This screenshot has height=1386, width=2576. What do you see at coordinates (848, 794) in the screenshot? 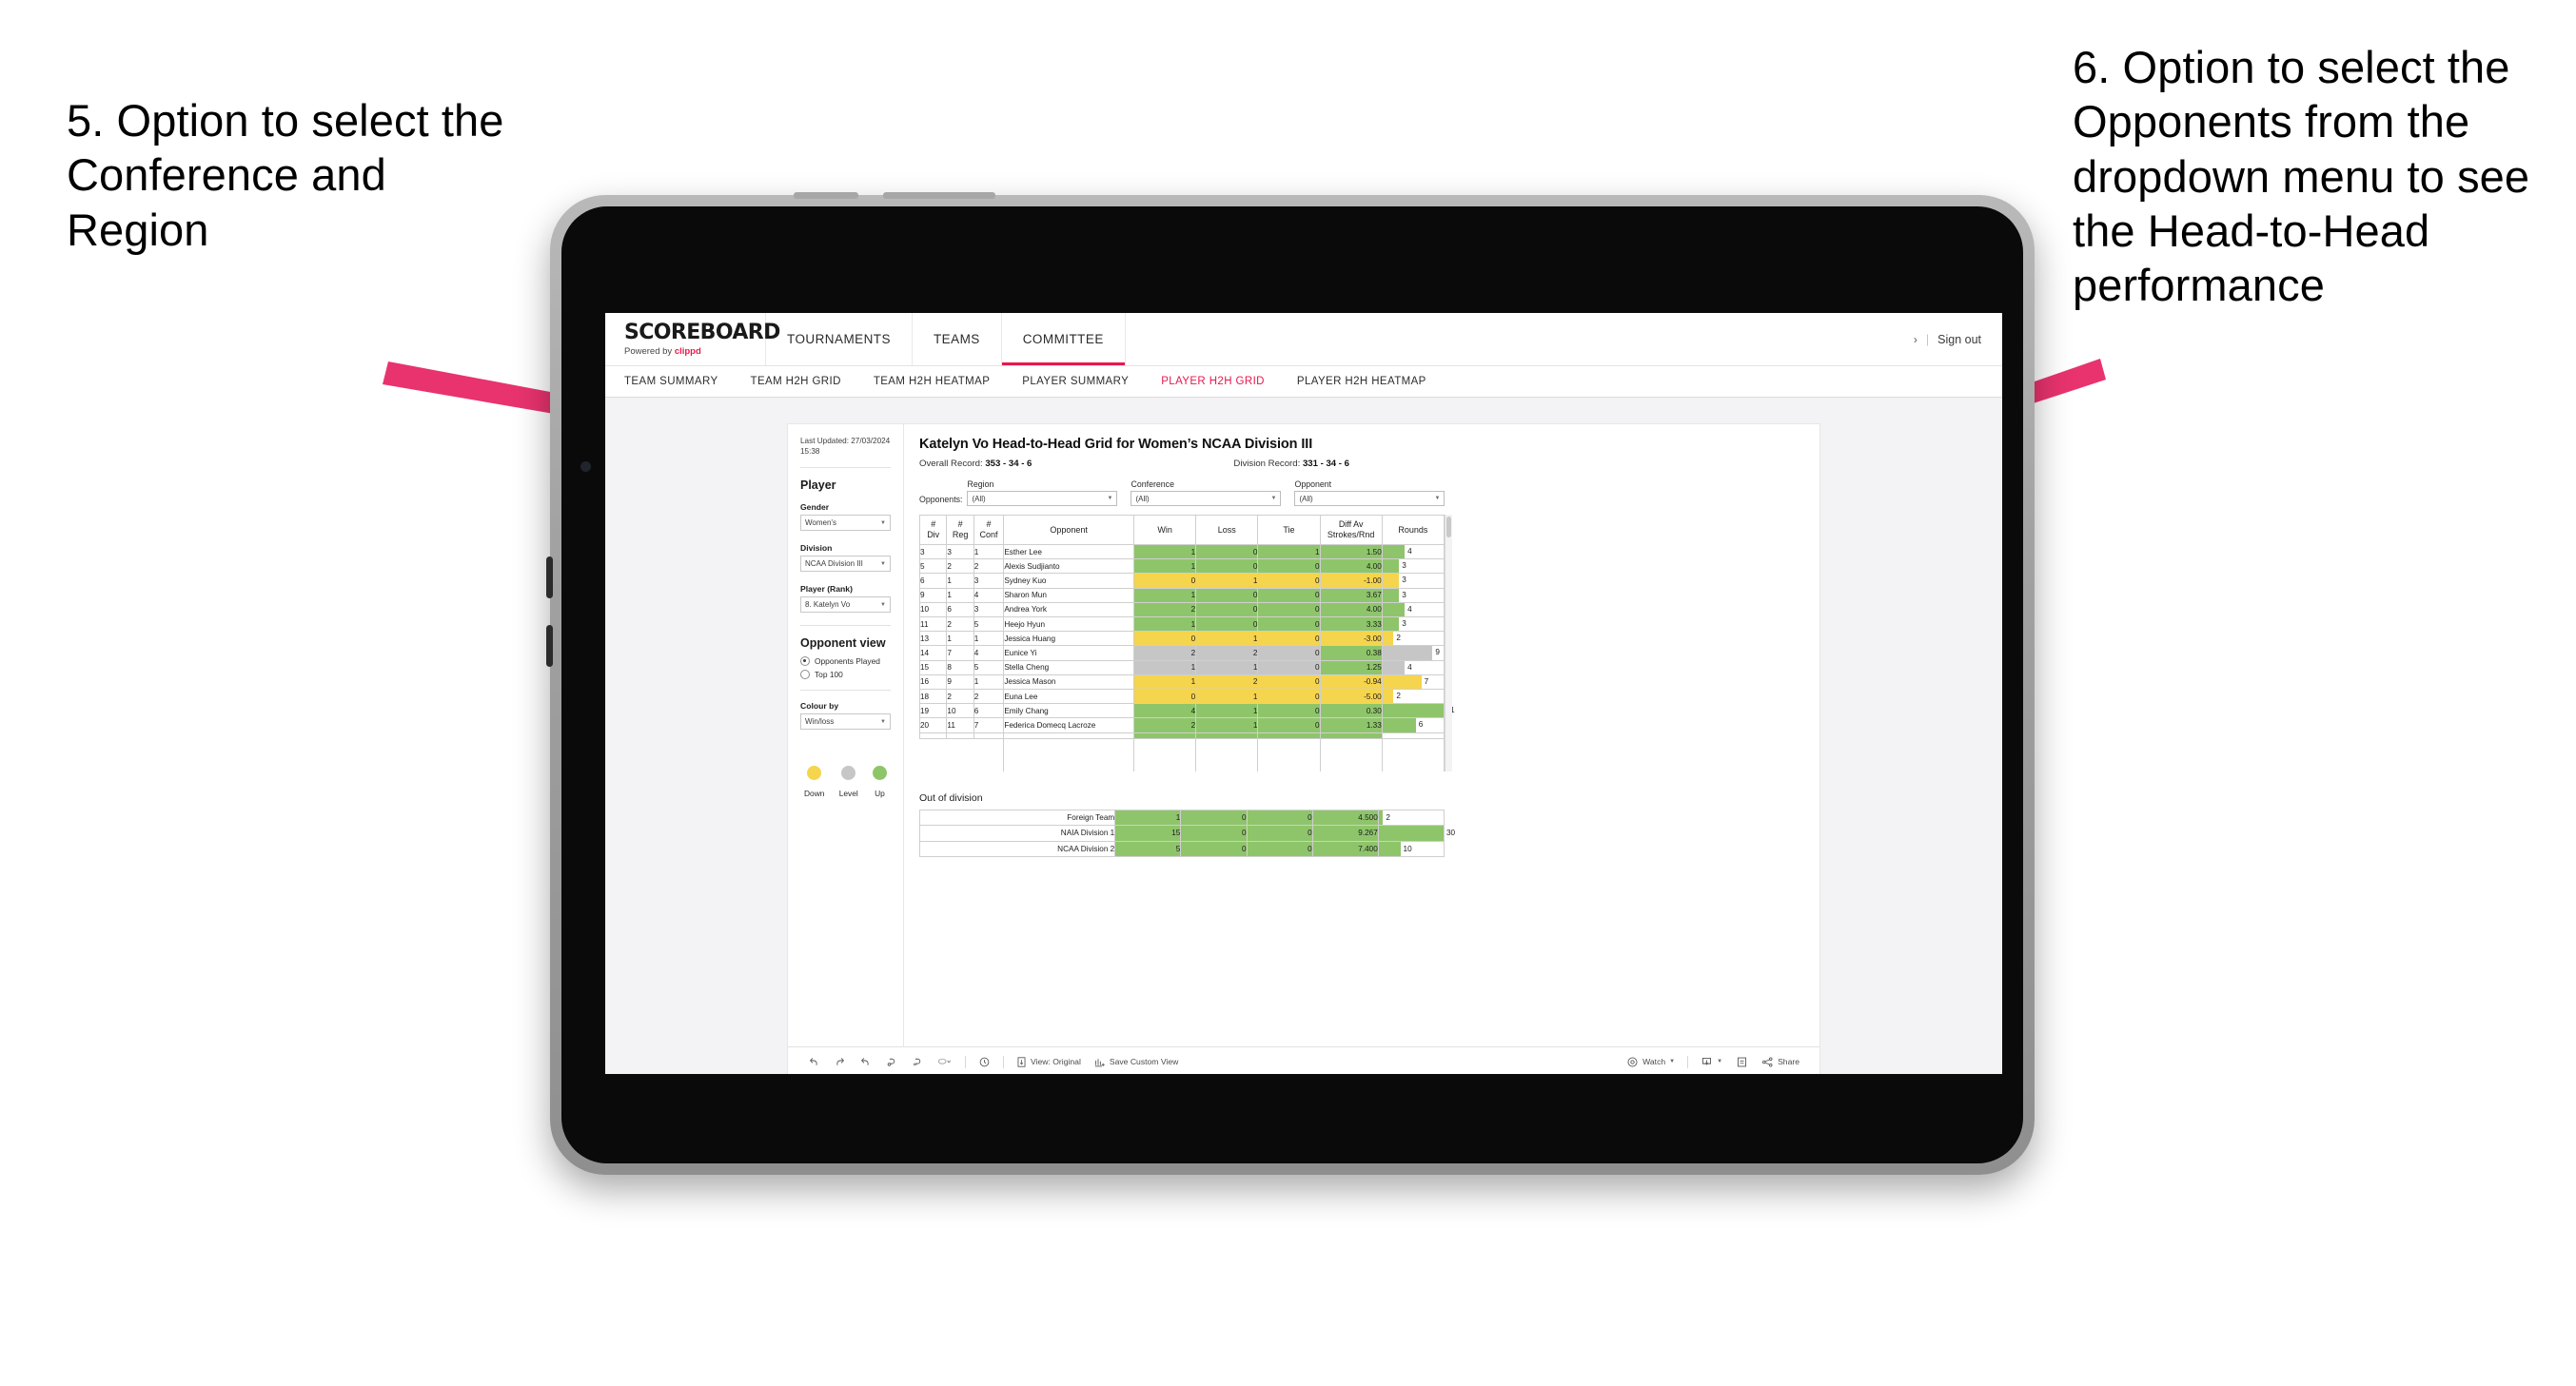
I see `legend-label-level: Level` at bounding box center [848, 794].